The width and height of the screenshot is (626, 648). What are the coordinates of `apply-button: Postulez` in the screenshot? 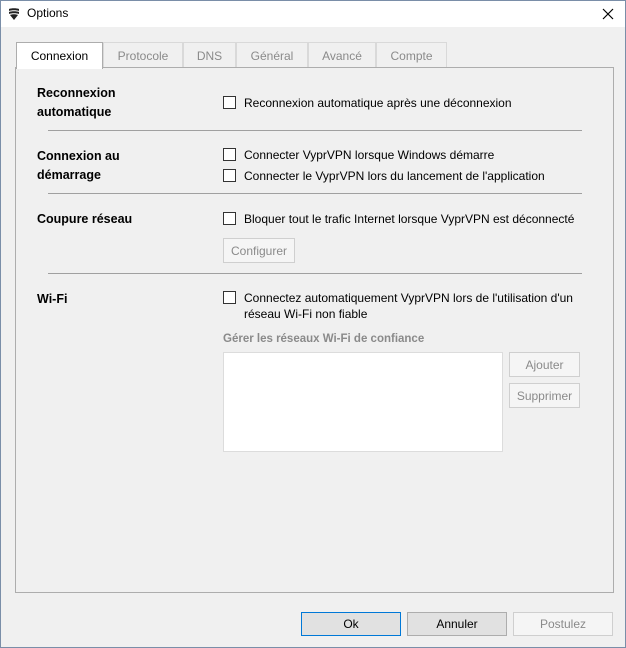 It's located at (563, 624).